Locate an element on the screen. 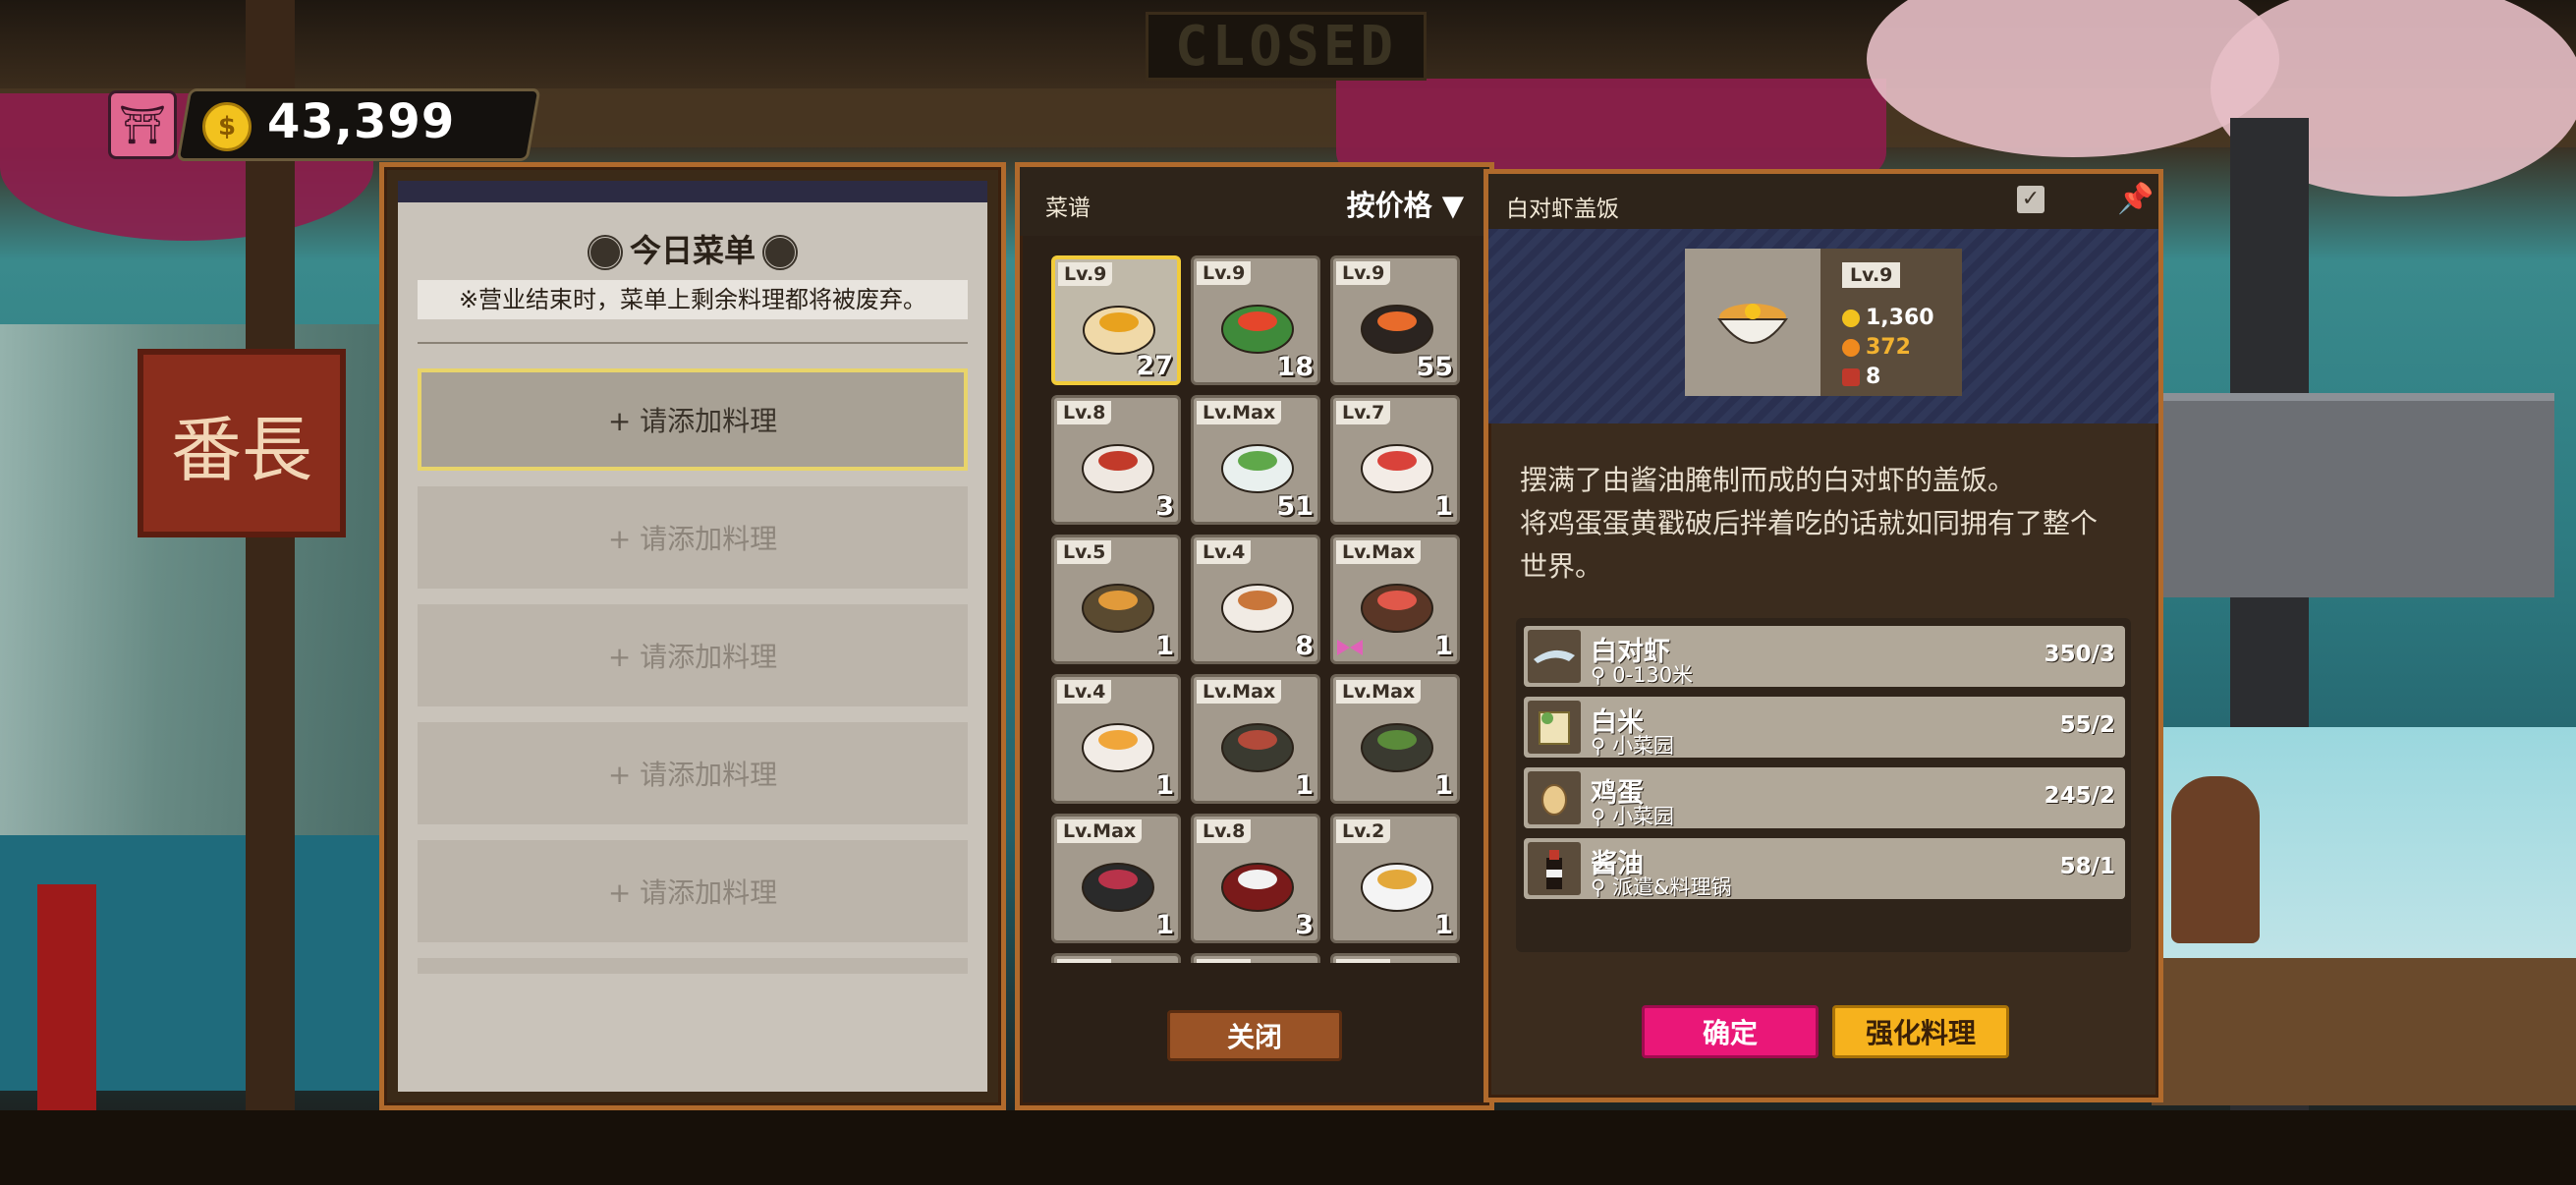  recipe-item: Lv.9 27 is located at coordinates (1116, 320).